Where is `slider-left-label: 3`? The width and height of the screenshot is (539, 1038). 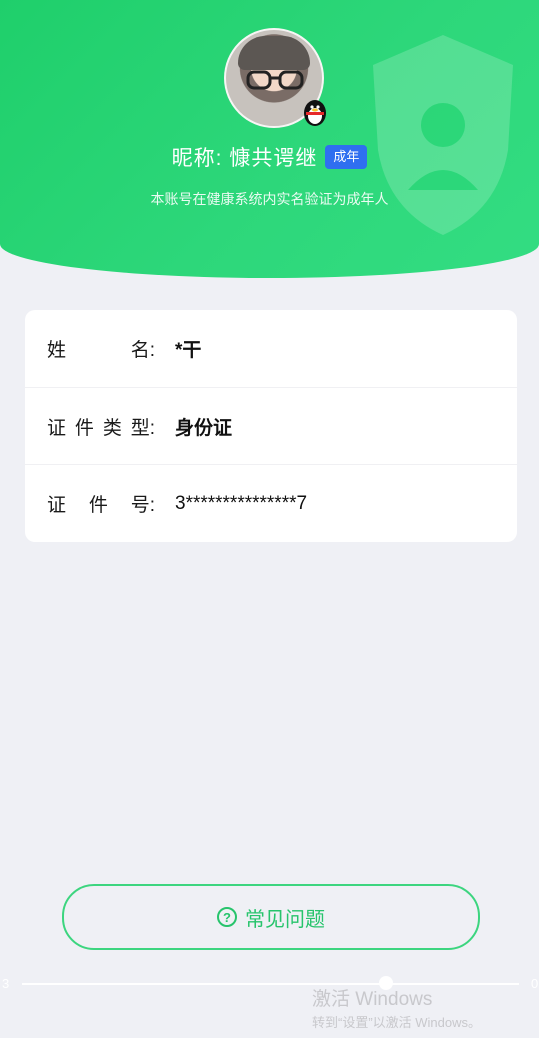
slider-left-label: 3 is located at coordinates (6, 983).